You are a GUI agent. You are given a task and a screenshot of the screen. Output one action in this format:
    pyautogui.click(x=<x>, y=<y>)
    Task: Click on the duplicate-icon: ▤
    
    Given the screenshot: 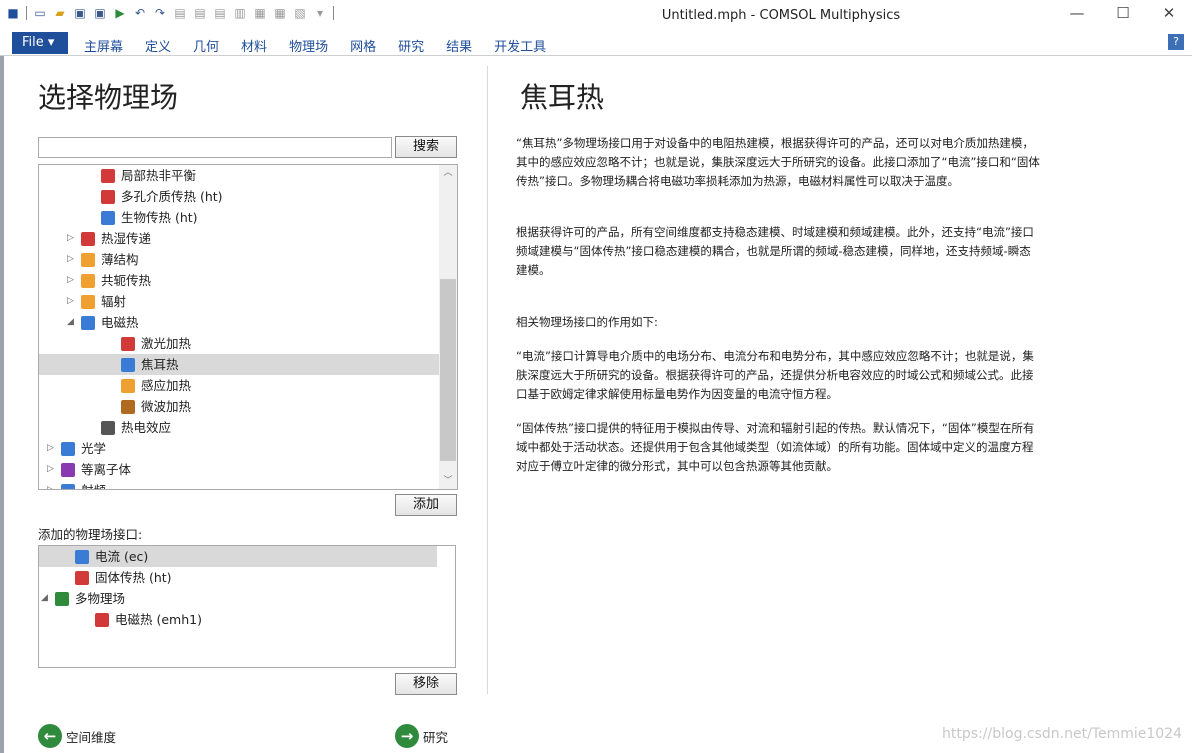 What is the action you would take?
    pyautogui.click(x=220, y=13)
    